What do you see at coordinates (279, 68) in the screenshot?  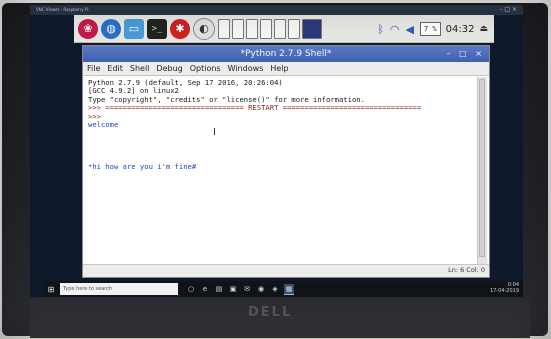 I see `menu-help: Help` at bounding box center [279, 68].